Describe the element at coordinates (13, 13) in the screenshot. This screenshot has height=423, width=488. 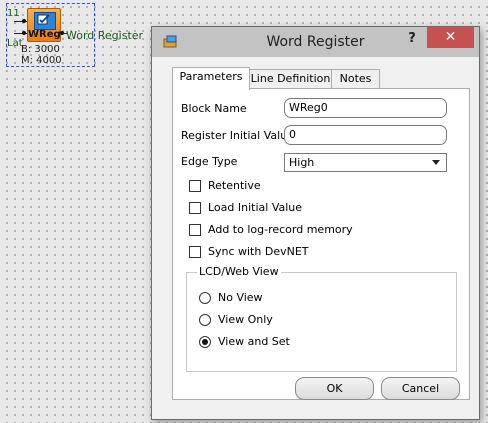
I see `input-label-top: 11` at that location.